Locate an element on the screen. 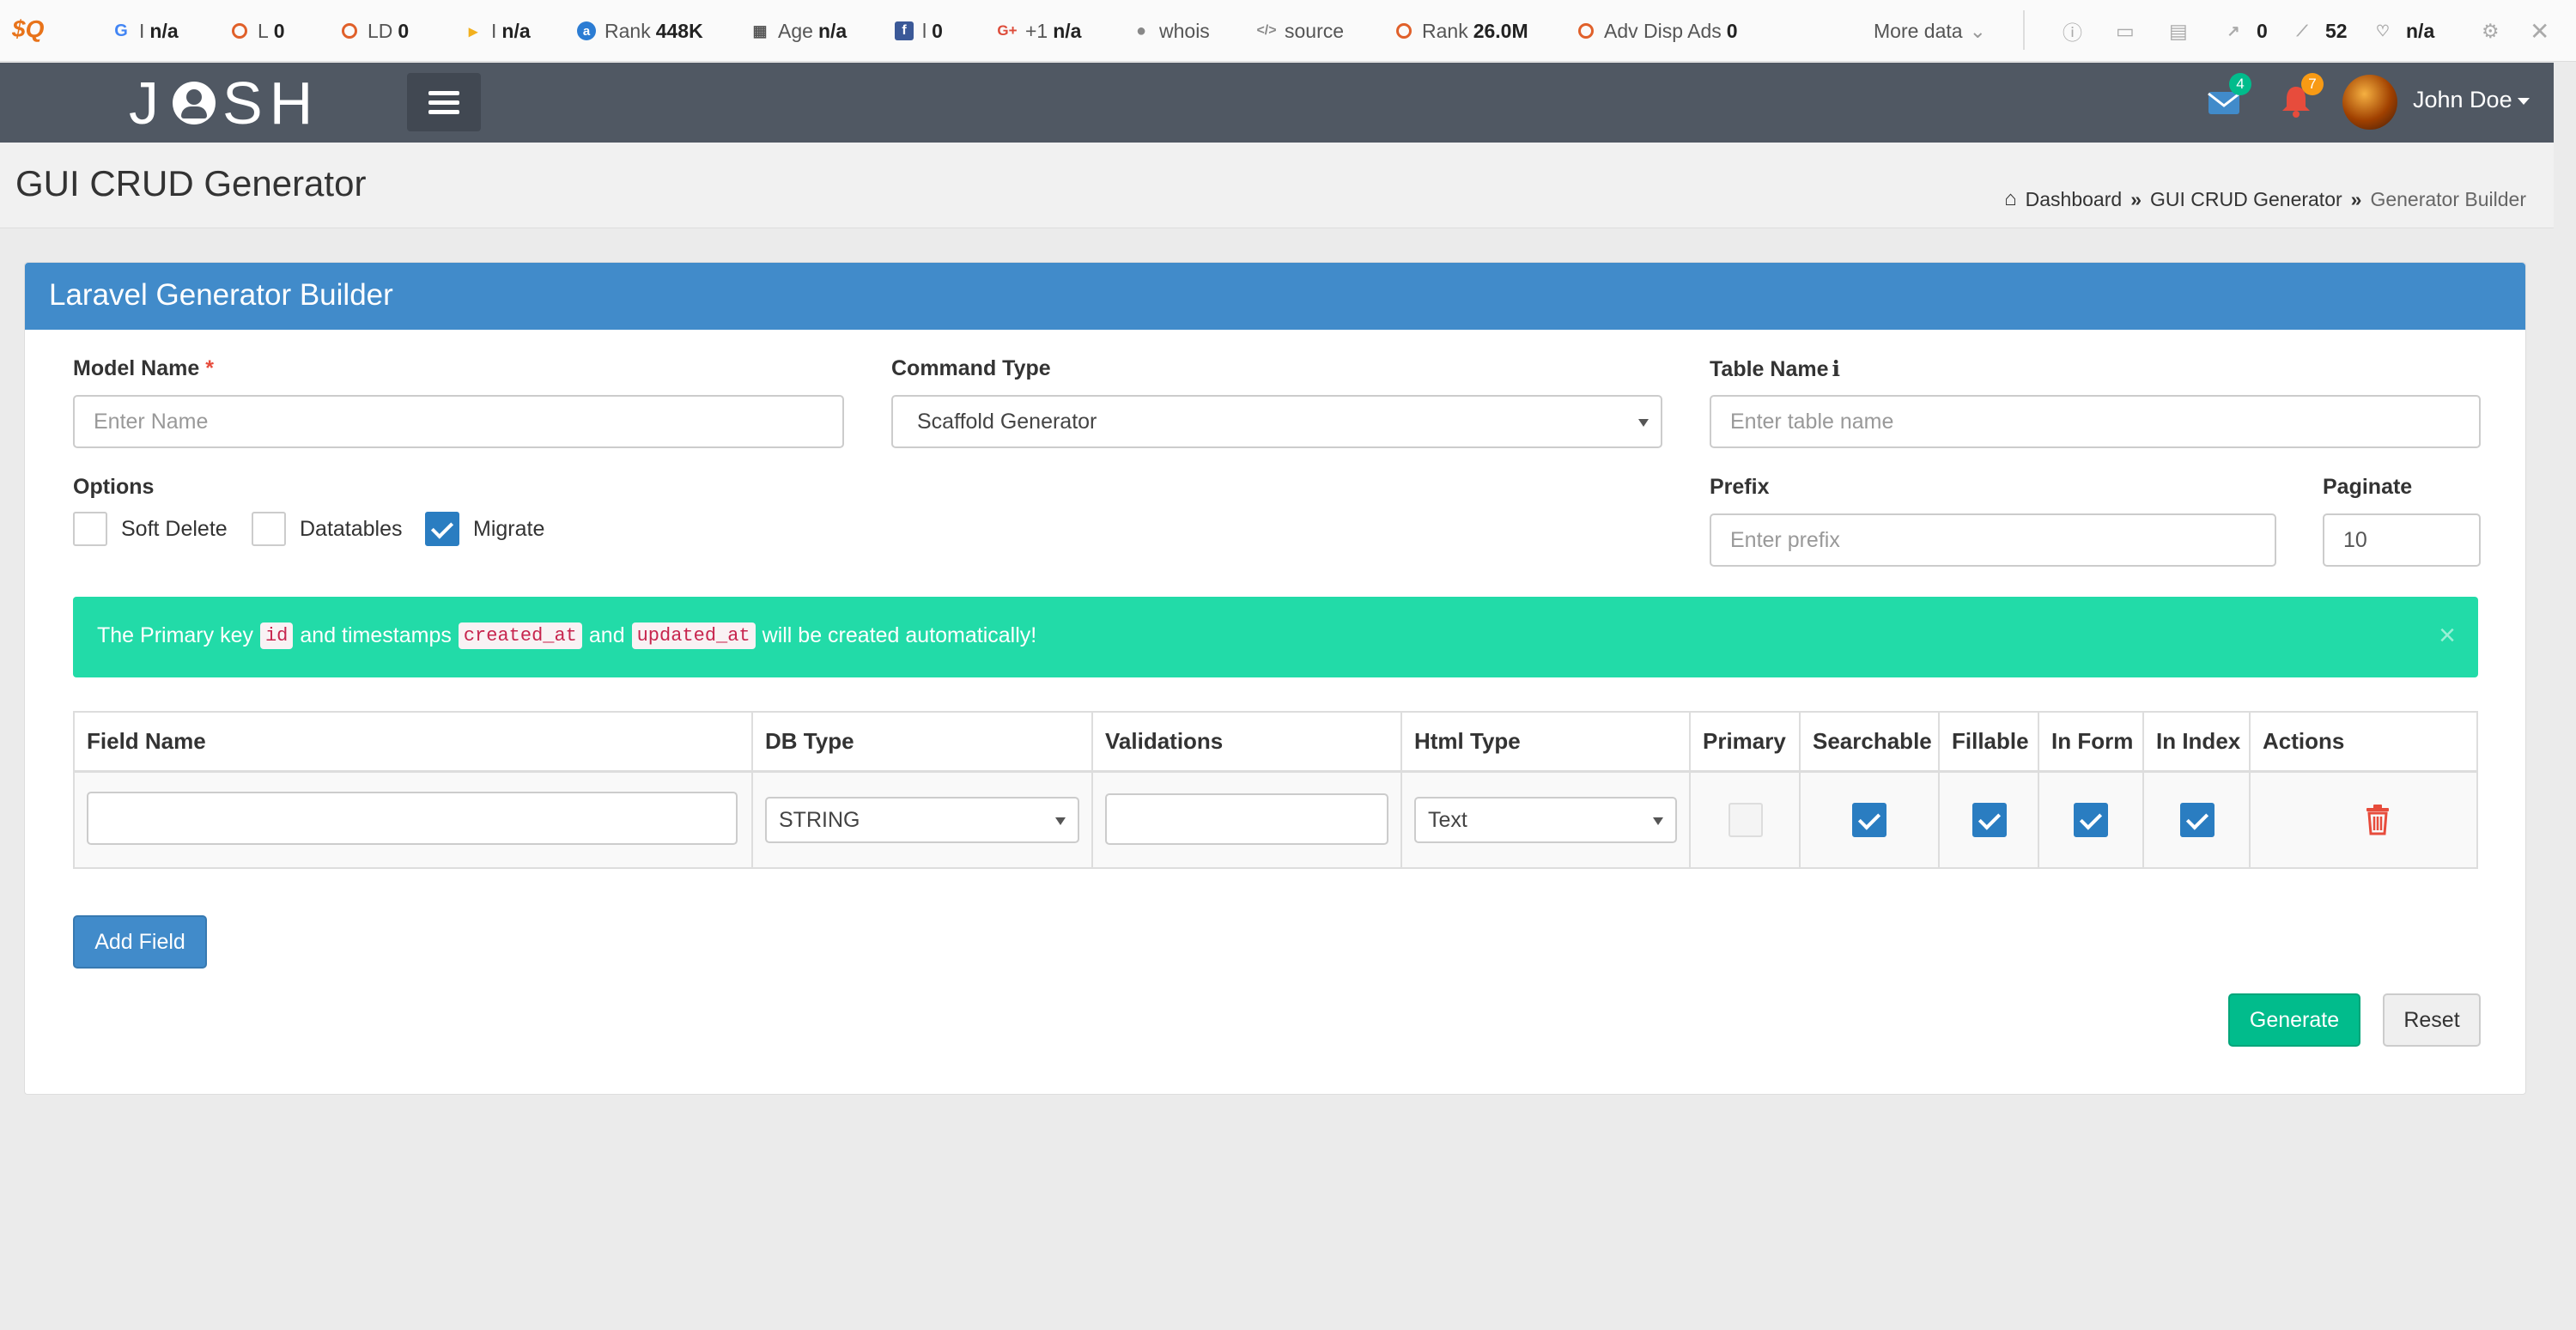 The width and height of the screenshot is (2576, 1330). heart-icon: ♡ is located at coordinates (2383, 30).